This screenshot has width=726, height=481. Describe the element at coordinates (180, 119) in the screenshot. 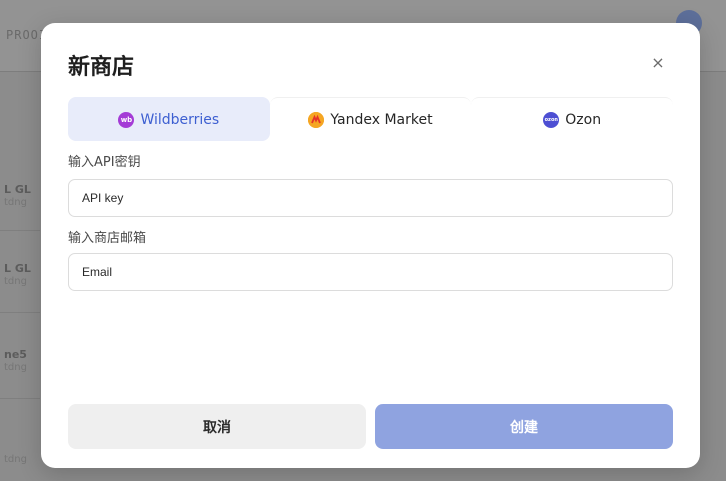

I see `tab-label: Wildberries` at that location.